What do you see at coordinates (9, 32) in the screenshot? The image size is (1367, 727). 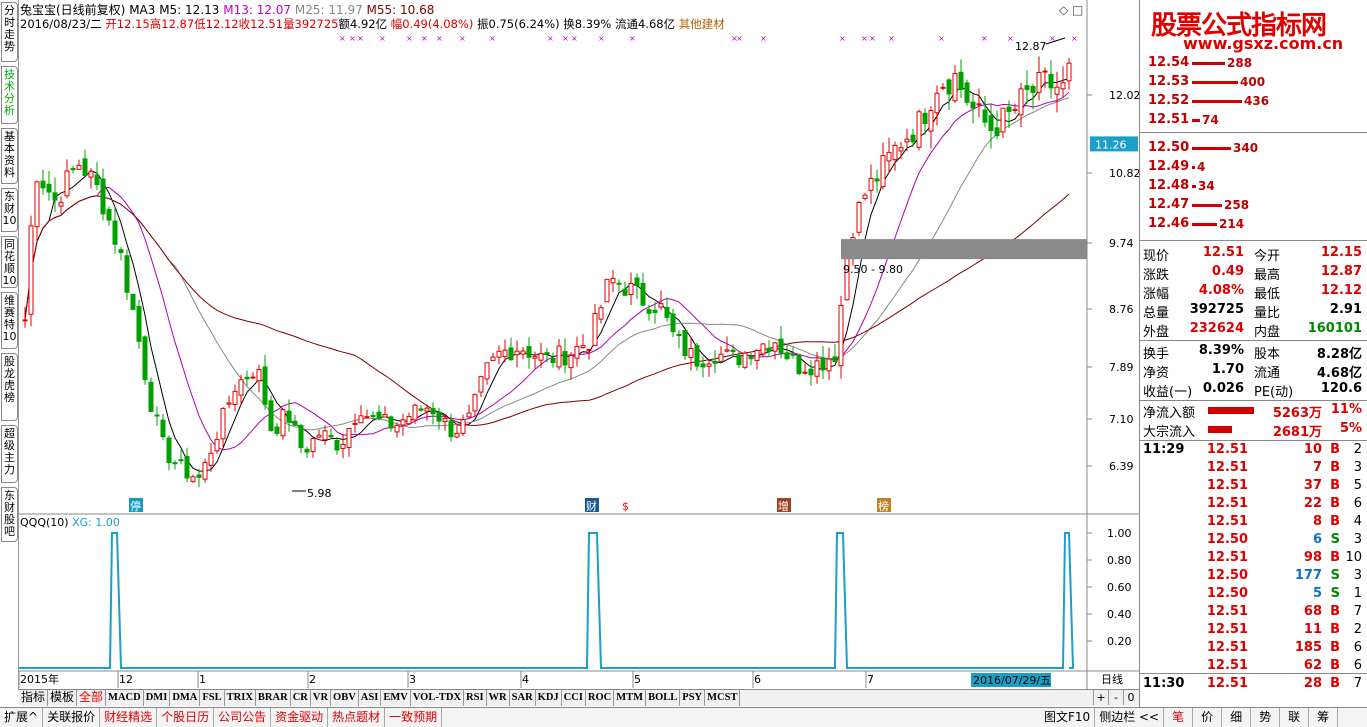 I see `left-tab-0: 分时走势` at bounding box center [9, 32].